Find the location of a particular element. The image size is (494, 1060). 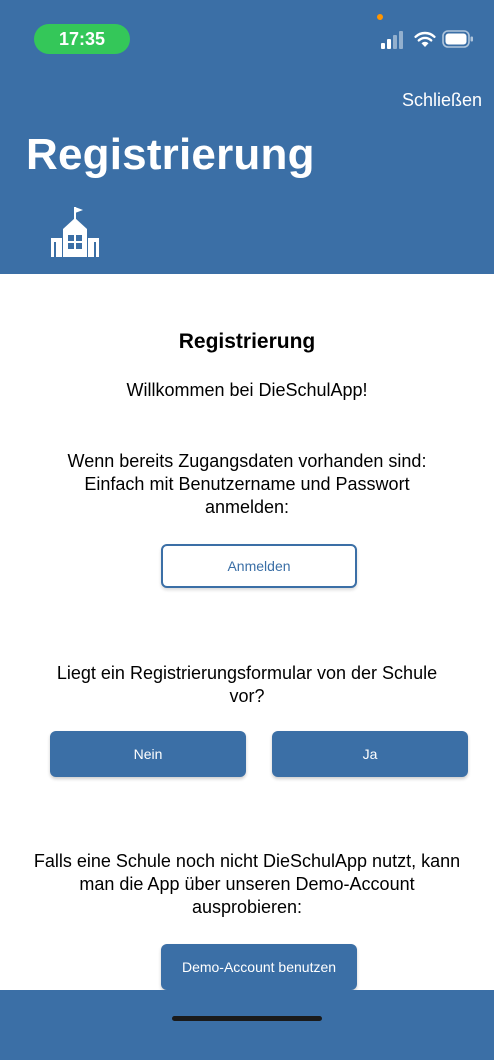

demo-account-button: Demo-Account benutzen is located at coordinates (259, 967).